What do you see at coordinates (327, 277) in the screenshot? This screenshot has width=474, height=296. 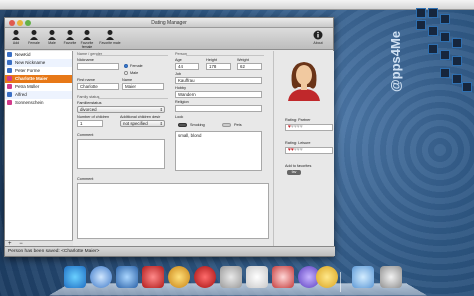 I see `app-icon` at bounding box center [327, 277].